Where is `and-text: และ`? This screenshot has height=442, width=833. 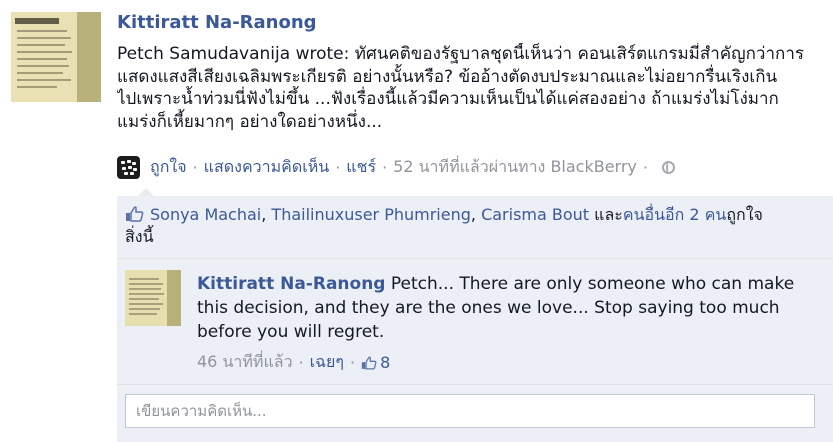 and-text: และ is located at coordinates (606, 214).